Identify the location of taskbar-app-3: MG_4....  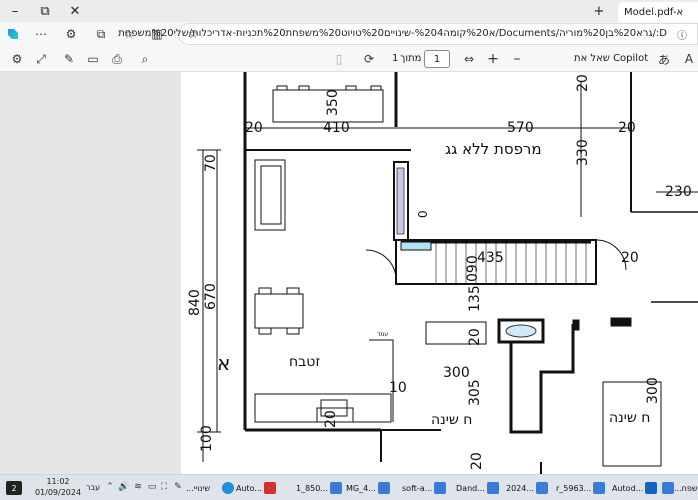
(368, 488).